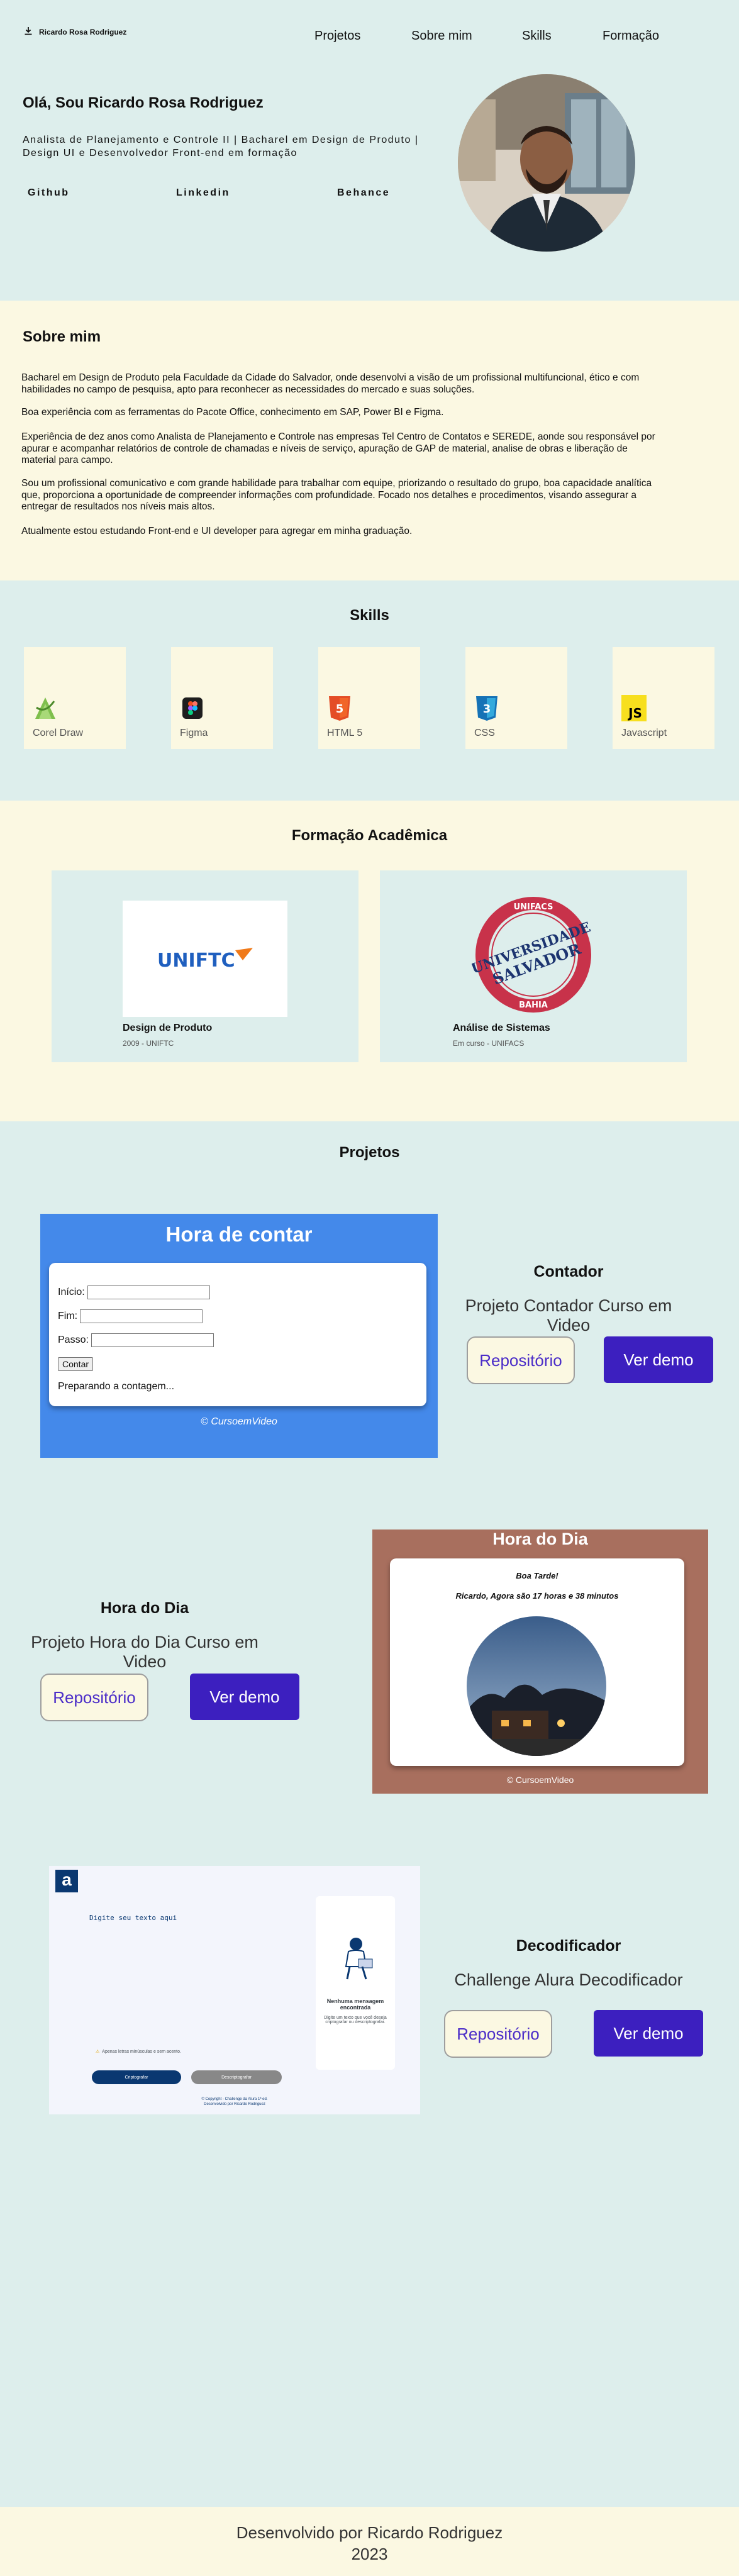 The image size is (739, 2576). Describe the element at coordinates (568, 1271) in the screenshot. I see `project-title-contador: Contador` at that location.